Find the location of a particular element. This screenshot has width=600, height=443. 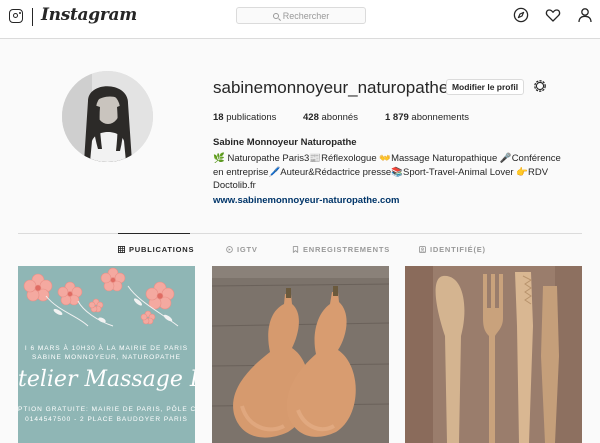

profile-website-link: www.sabinemonnoyeur-naturopathe.com is located at coordinates (306, 200).